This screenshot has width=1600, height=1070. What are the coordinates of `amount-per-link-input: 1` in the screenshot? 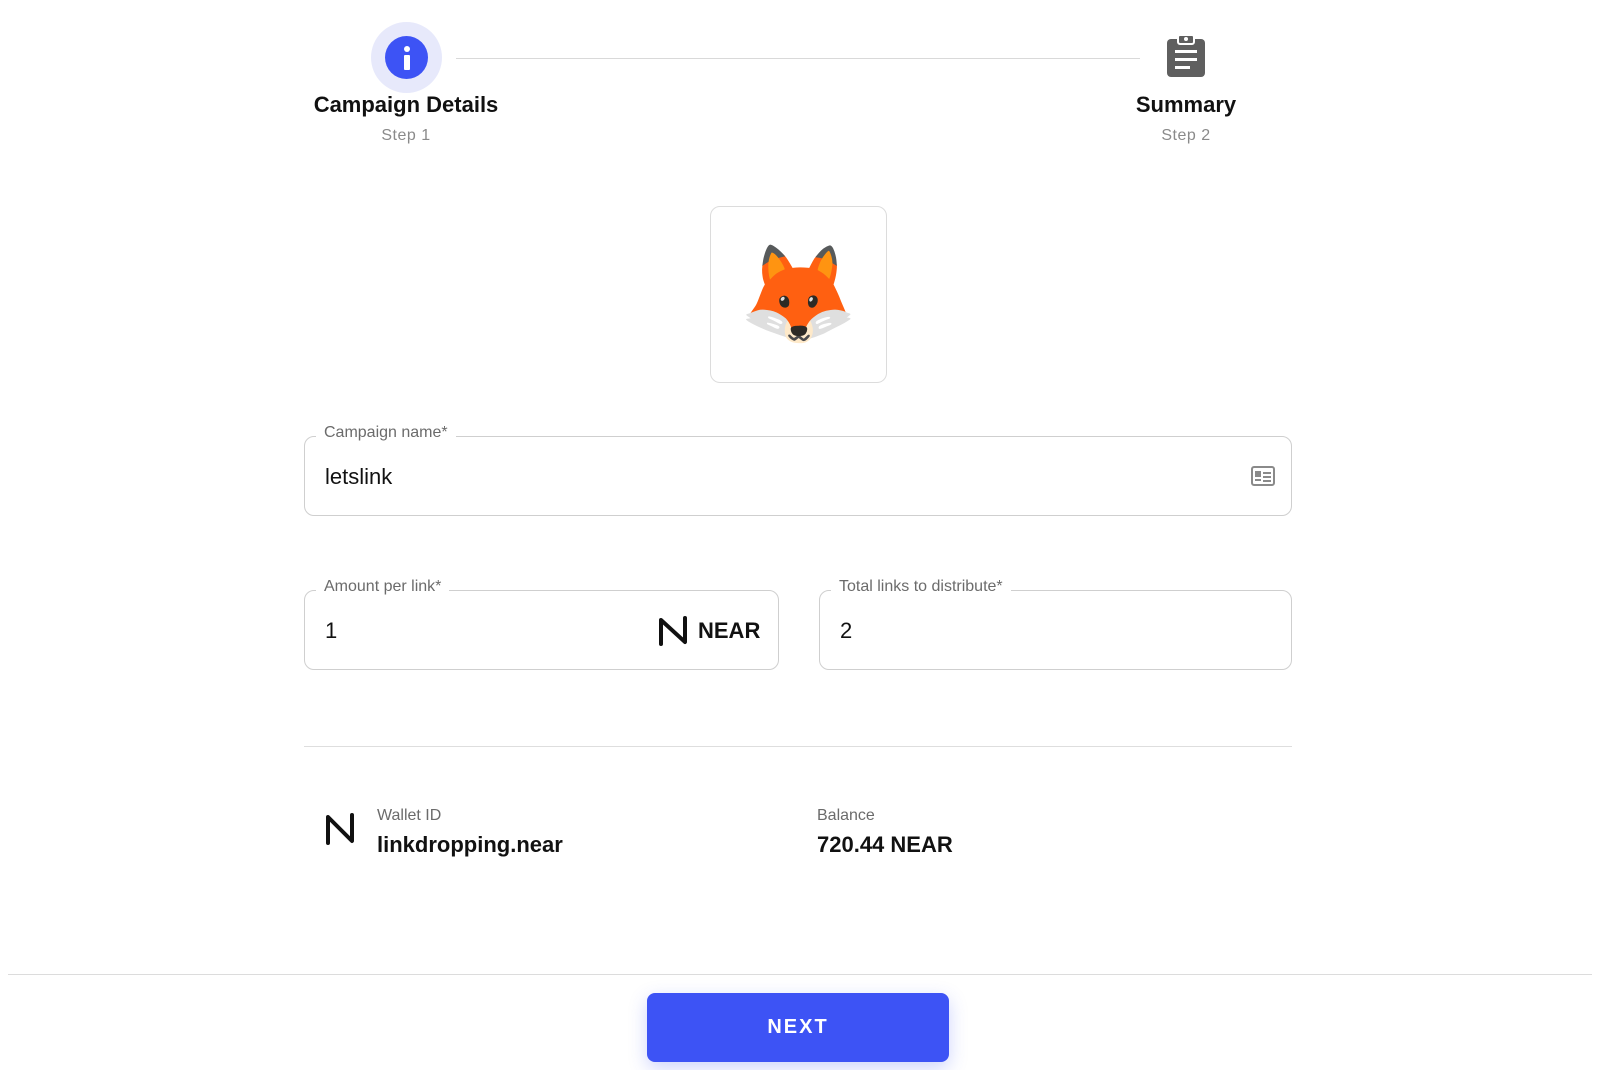 It's located at (331, 631).